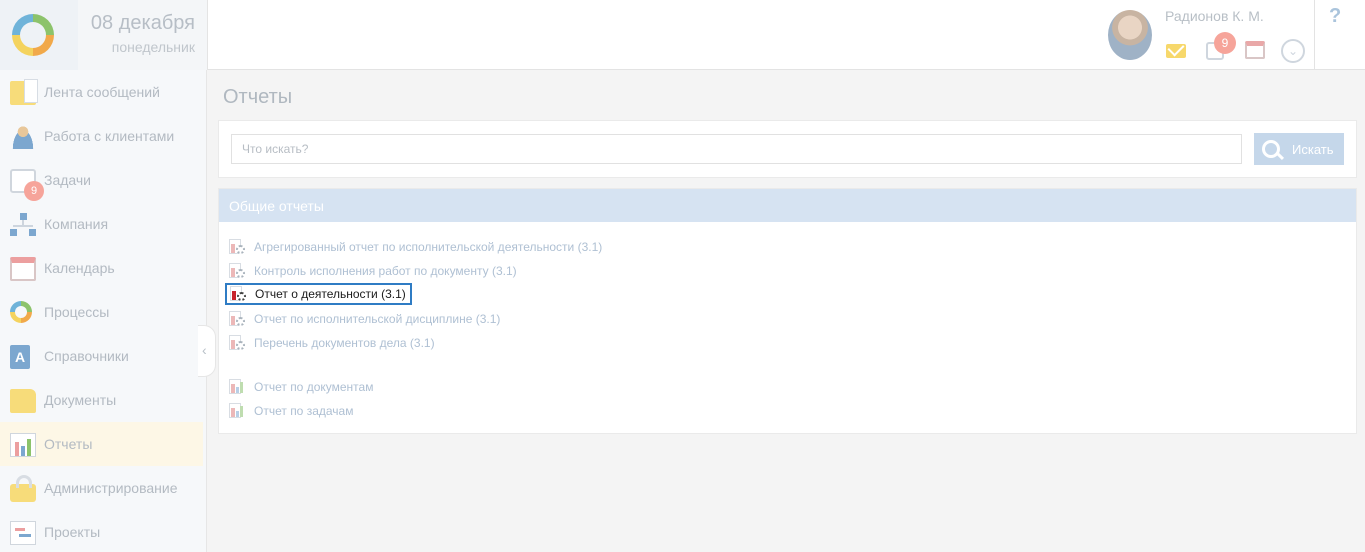 This screenshot has height=552, width=1365. I want to click on projects-icon, so click(23, 533).